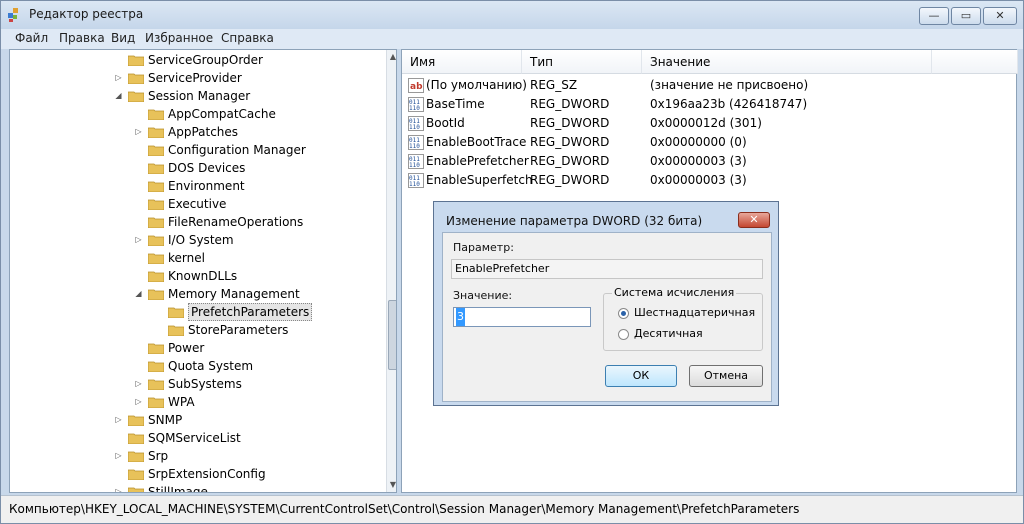 This screenshot has height=524, width=1024. I want to click on tree-node: FileRenameOperations, so click(195, 222).